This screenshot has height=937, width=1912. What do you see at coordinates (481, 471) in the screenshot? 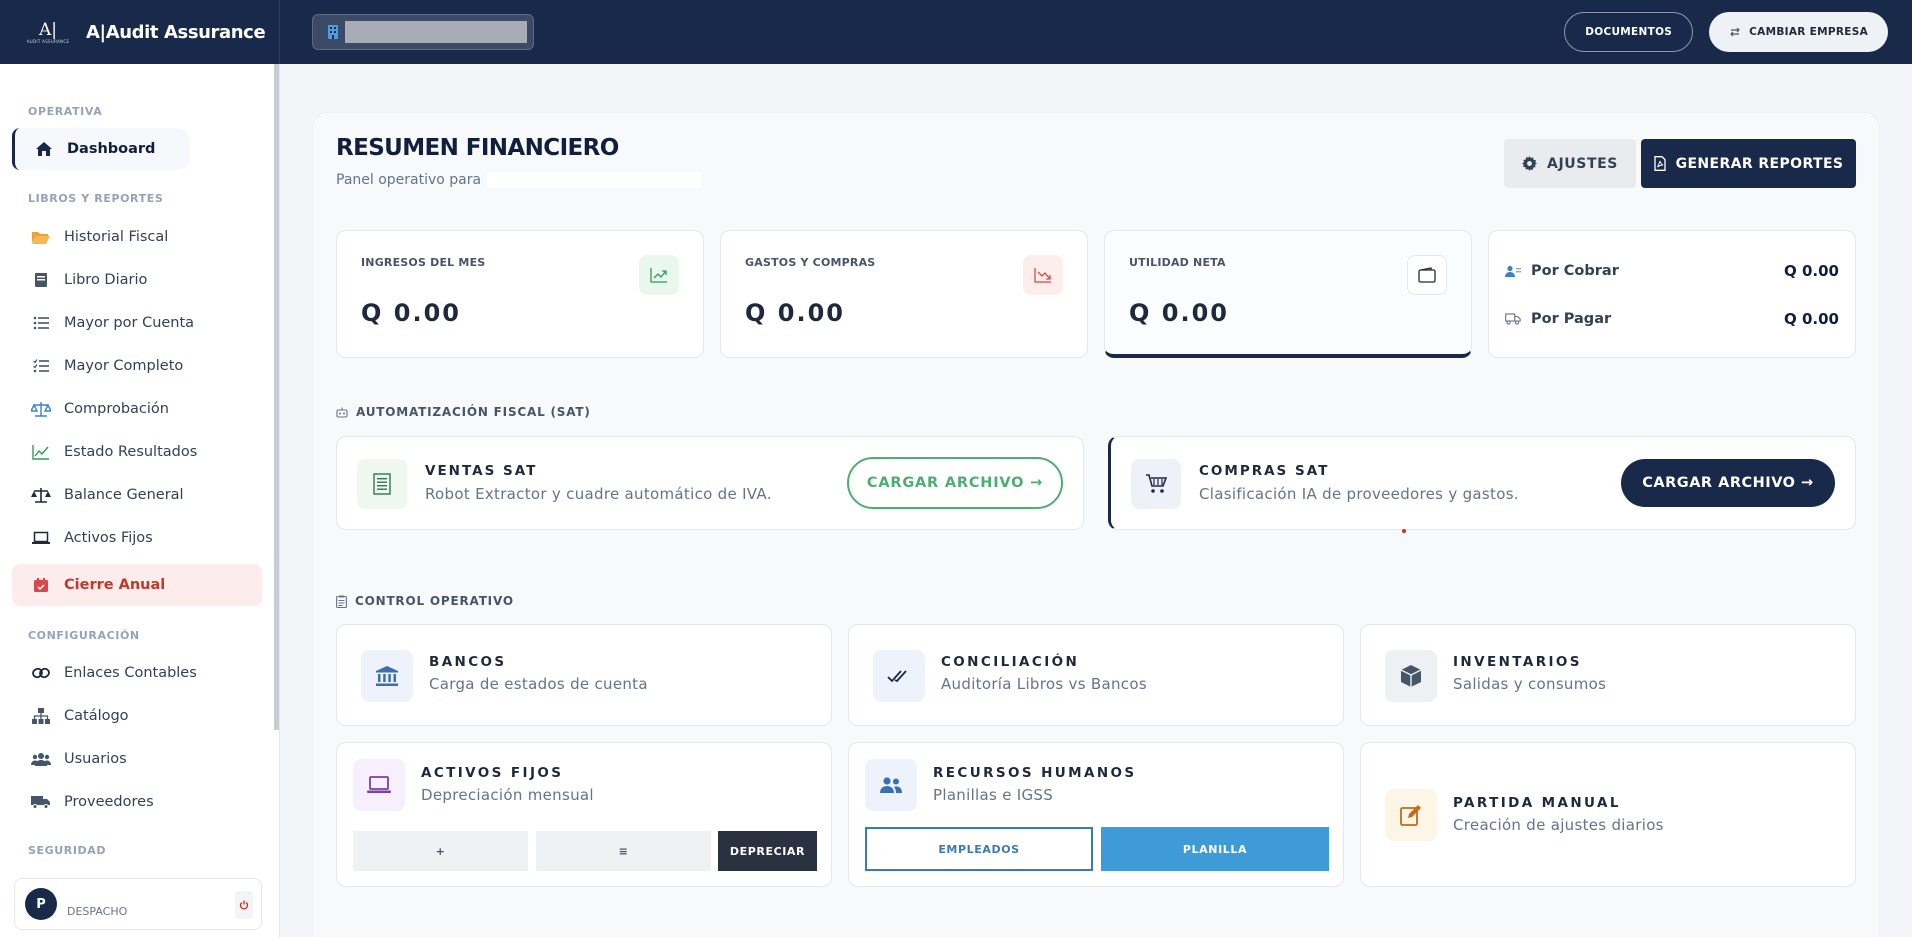
I see `ventas-sat-title: VENTAS SAT` at bounding box center [481, 471].